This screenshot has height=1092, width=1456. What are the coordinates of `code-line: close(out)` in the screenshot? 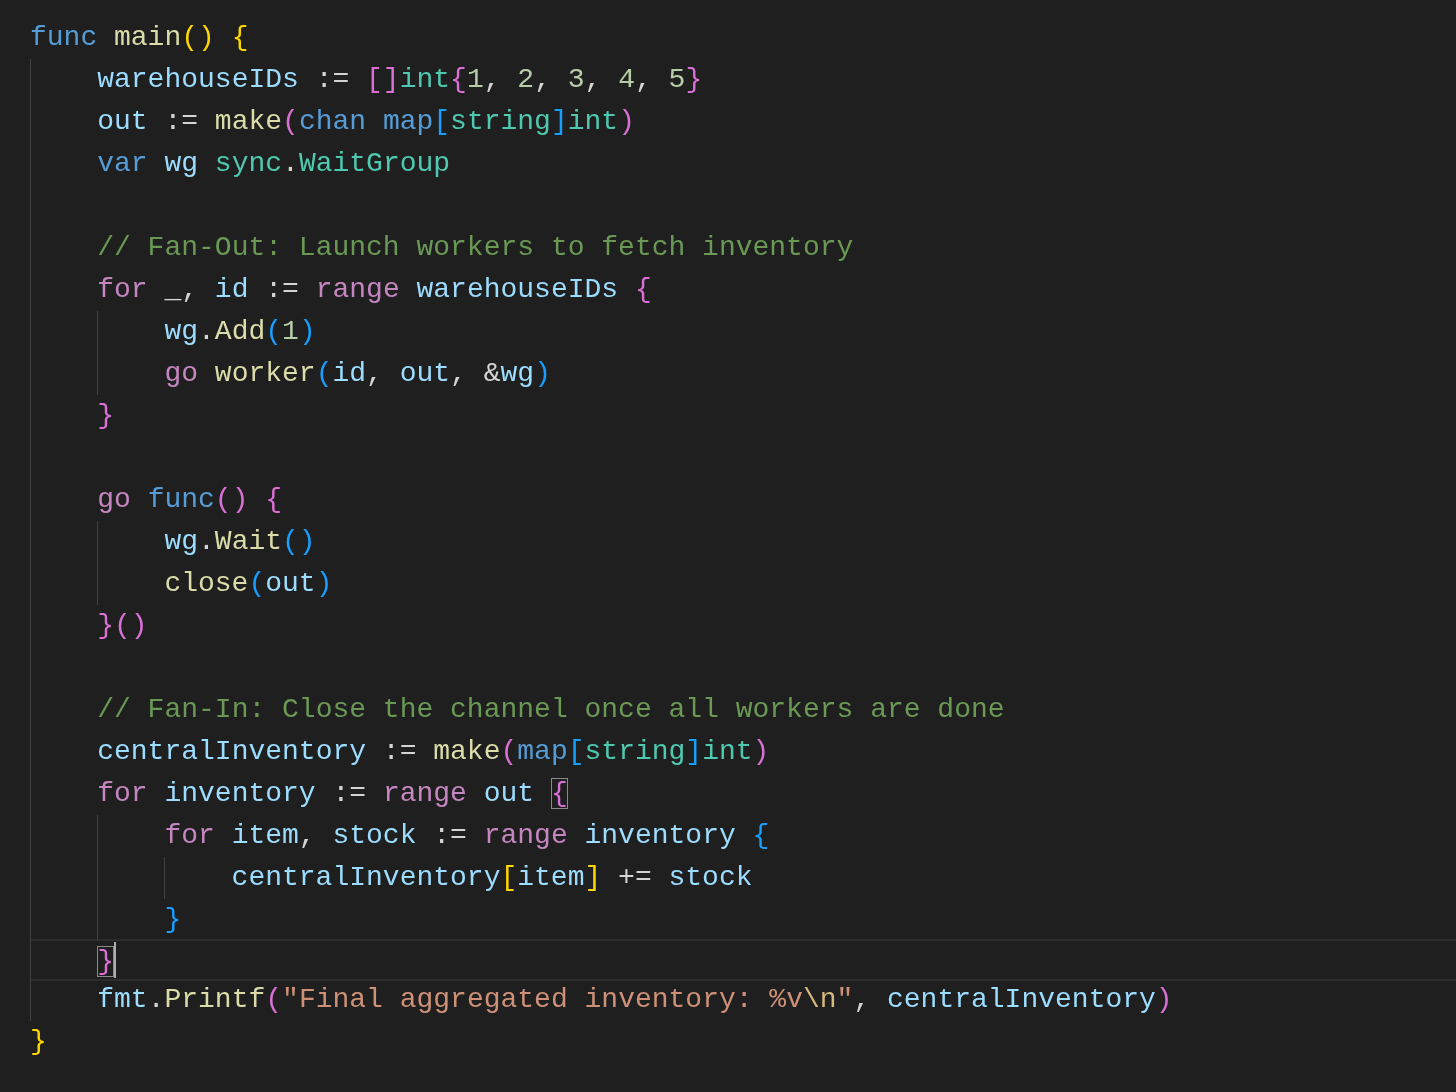 It's located at (248, 584).